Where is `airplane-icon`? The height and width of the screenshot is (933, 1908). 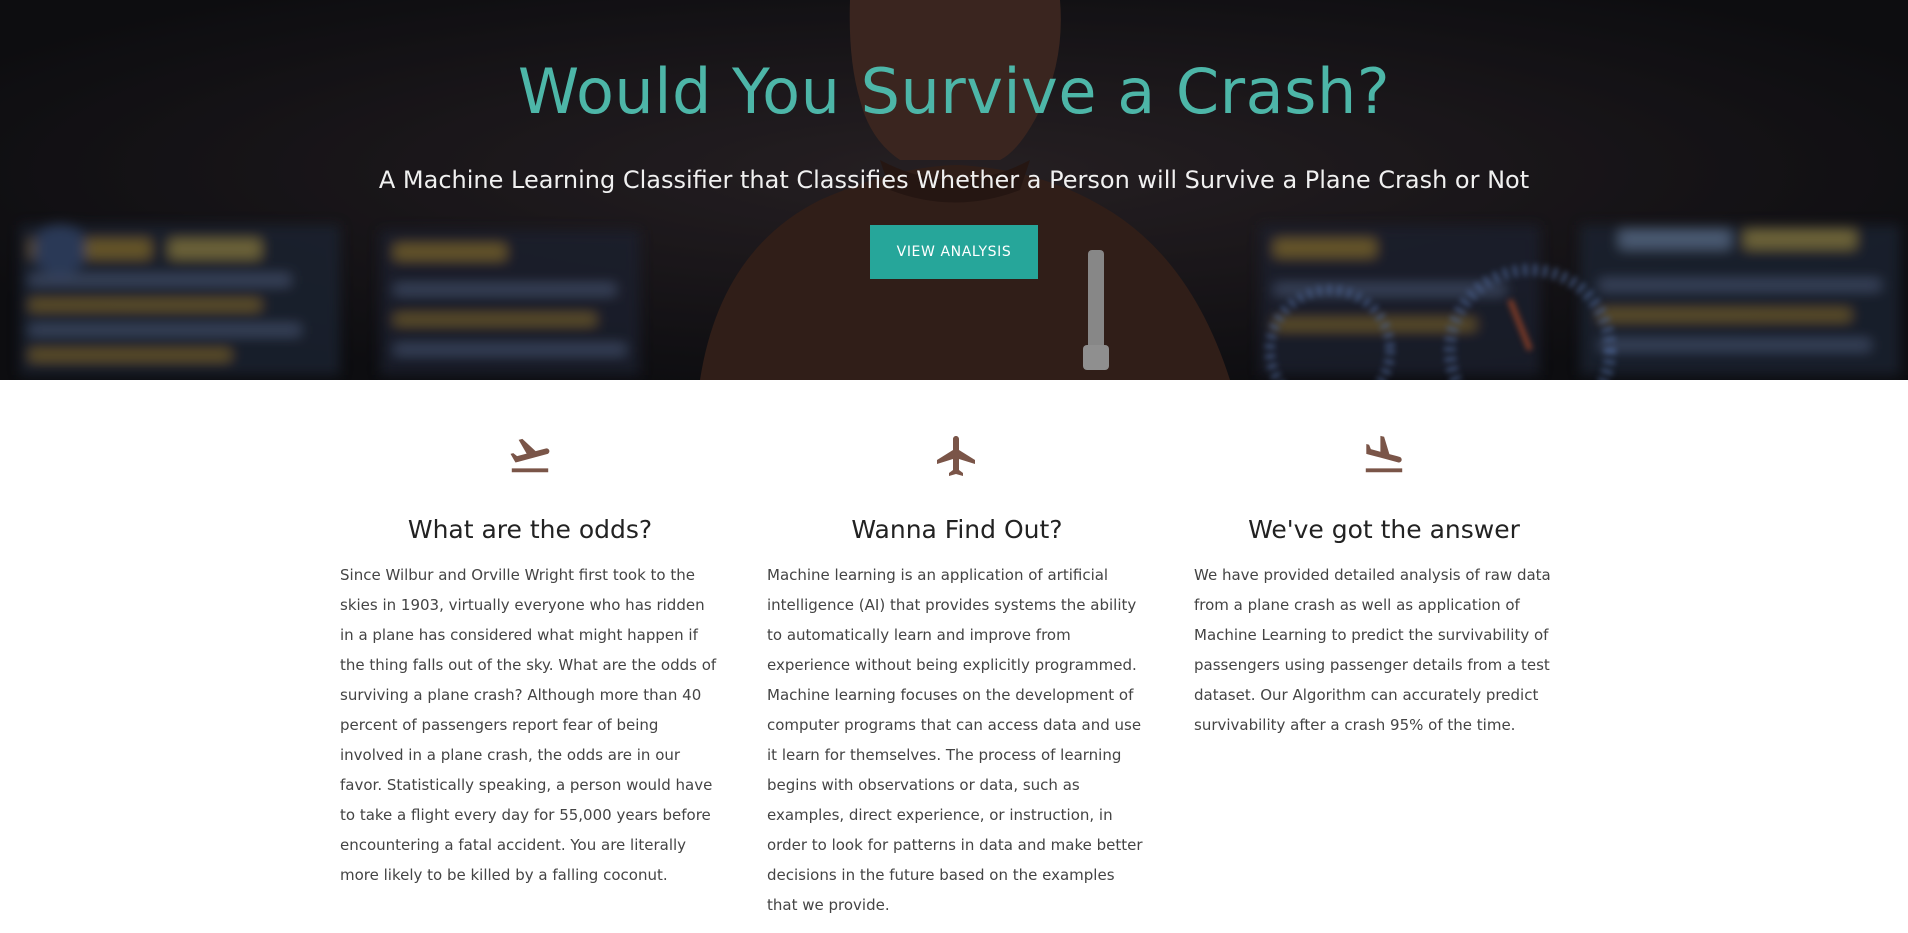 airplane-icon is located at coordinates (956, 456).